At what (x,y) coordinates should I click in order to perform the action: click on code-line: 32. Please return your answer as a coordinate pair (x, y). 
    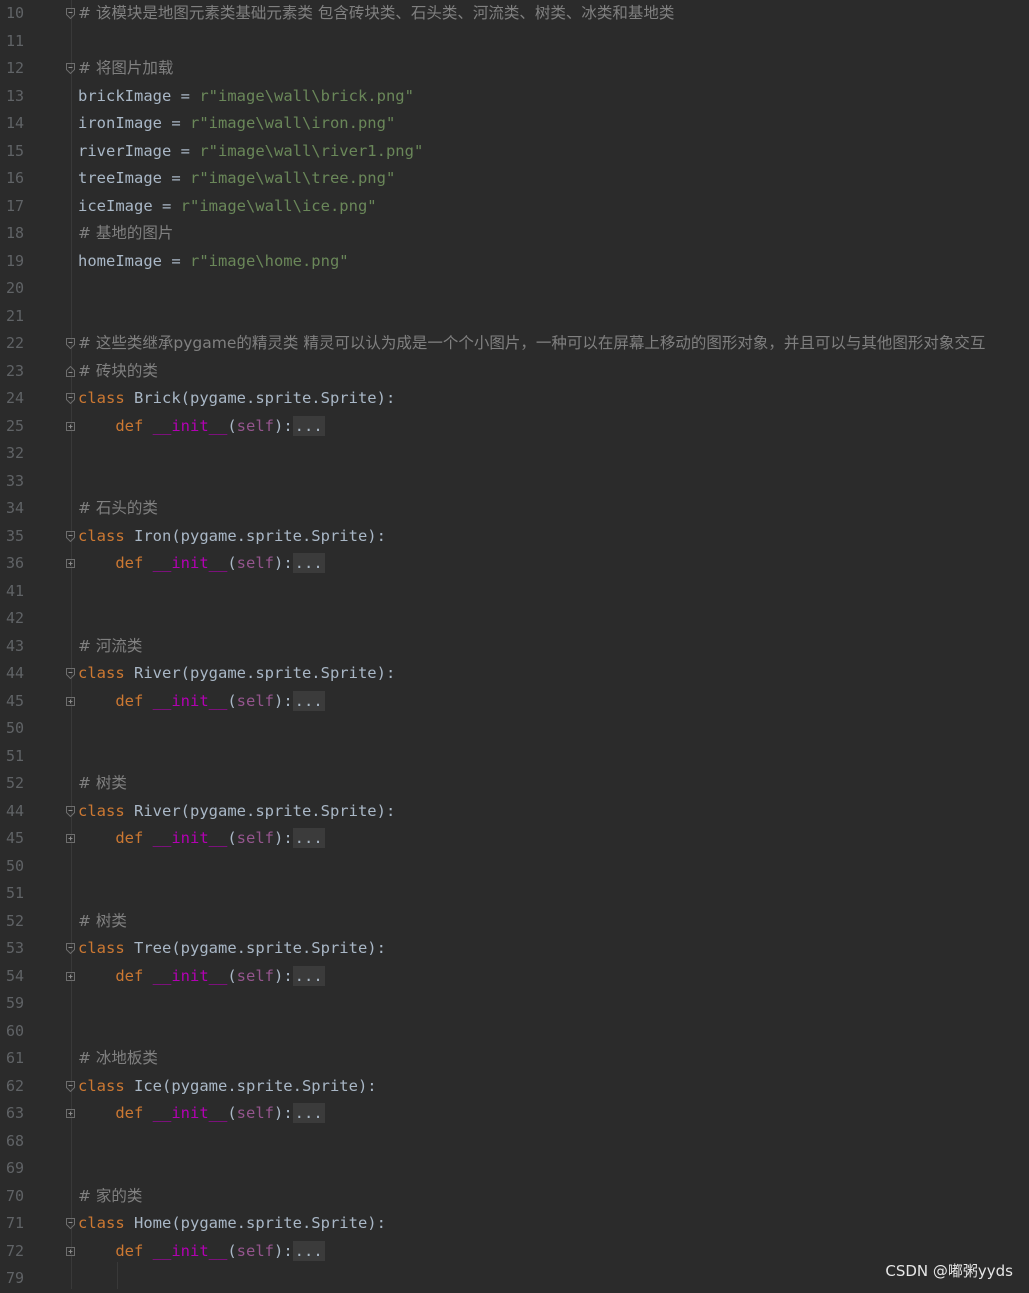
    Looking at the image, I should click on (514, 454).